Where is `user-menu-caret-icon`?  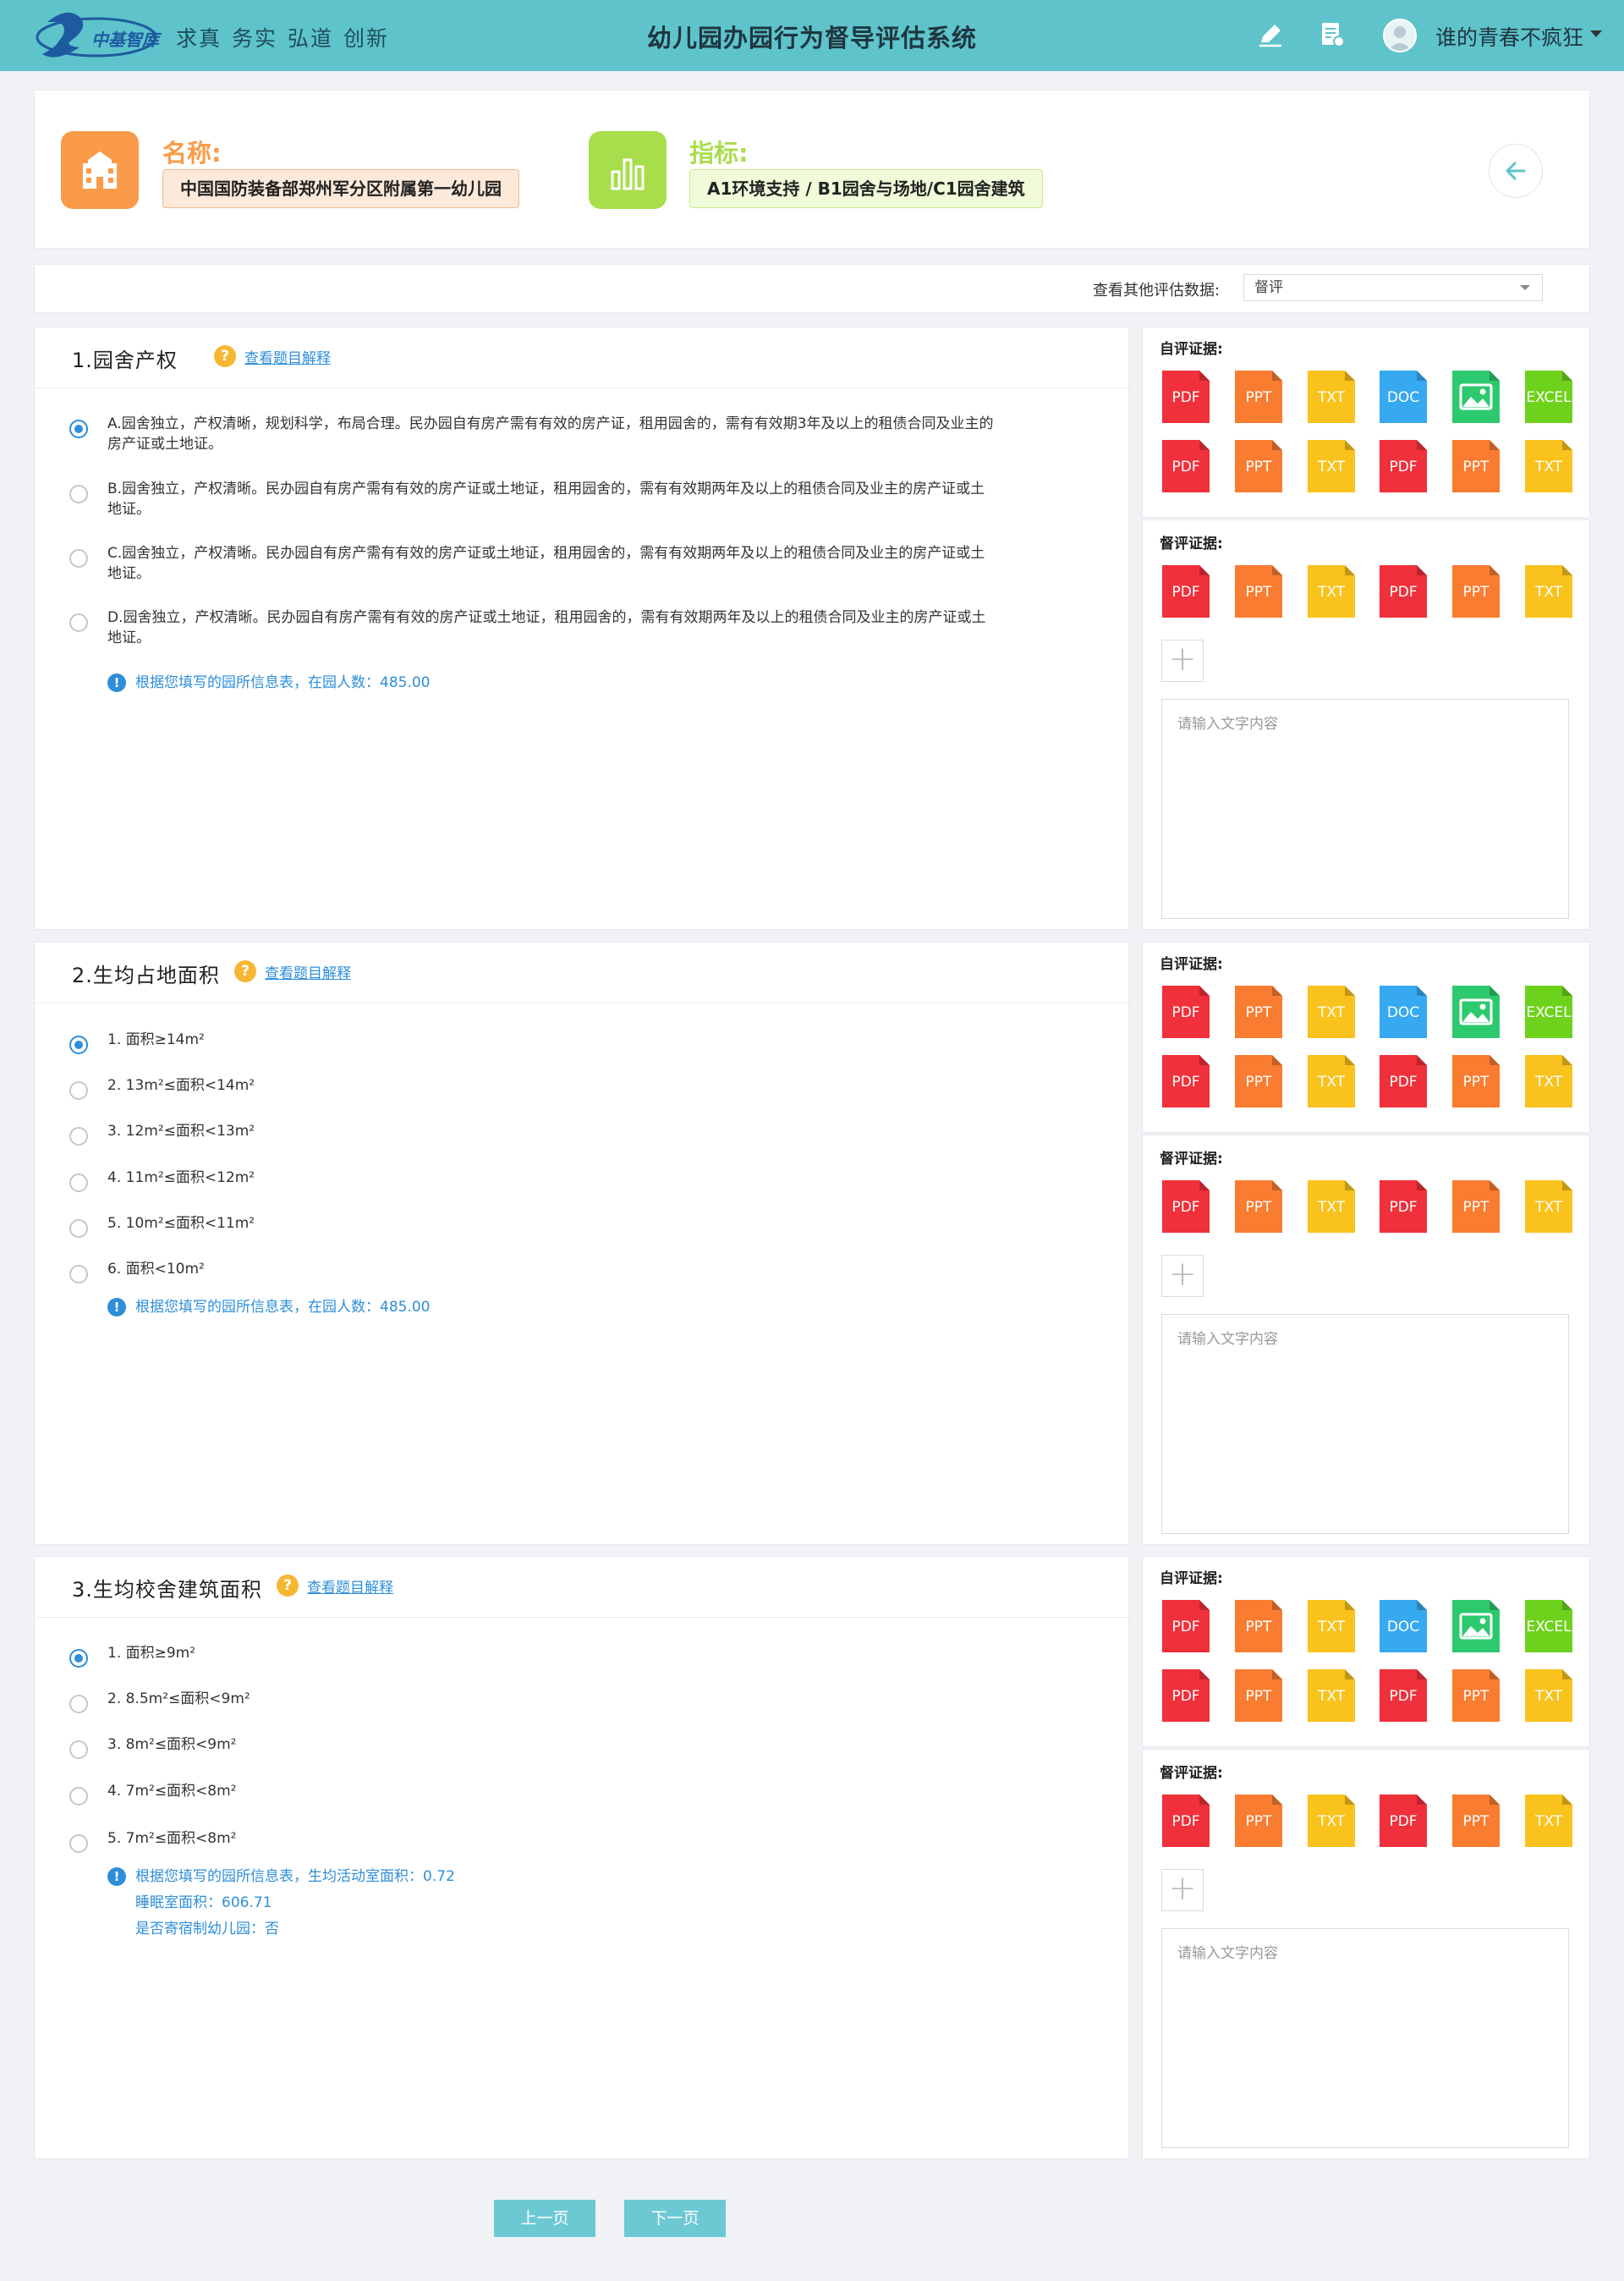
user-menu-caret-icon is located at coordinates (1596, 33).